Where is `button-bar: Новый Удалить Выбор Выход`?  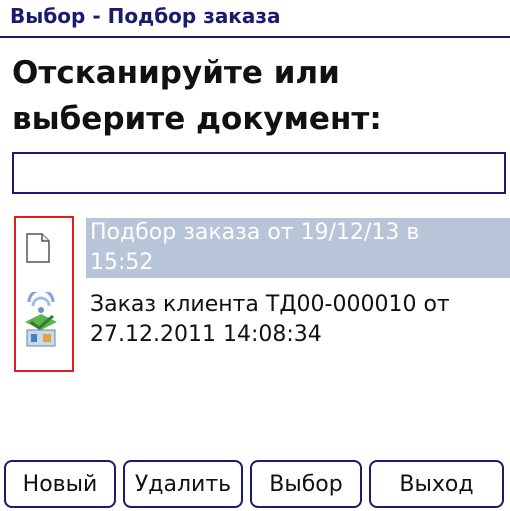 button-bar: Новый Удалить Выбор Выход is located at coordinates (255, 484).